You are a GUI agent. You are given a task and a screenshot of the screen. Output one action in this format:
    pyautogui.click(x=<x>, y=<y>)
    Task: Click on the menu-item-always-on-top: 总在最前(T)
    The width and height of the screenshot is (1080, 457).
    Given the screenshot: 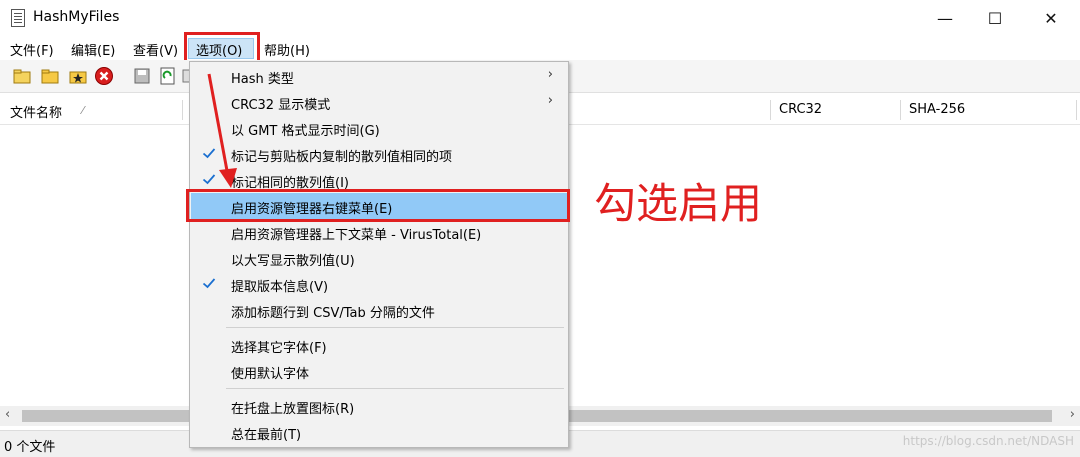 What is the action you would take?
    pyautogui.click(x=379, y=432)
    